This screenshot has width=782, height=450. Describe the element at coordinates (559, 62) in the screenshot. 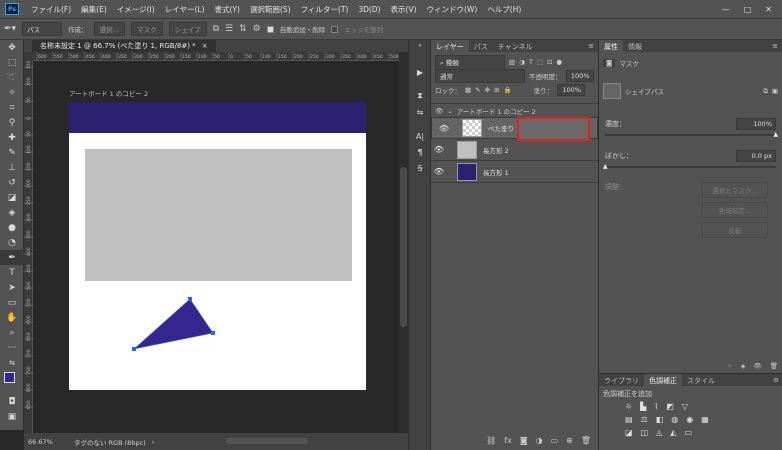

I see `filter-toggle-icon: ●` at that location.